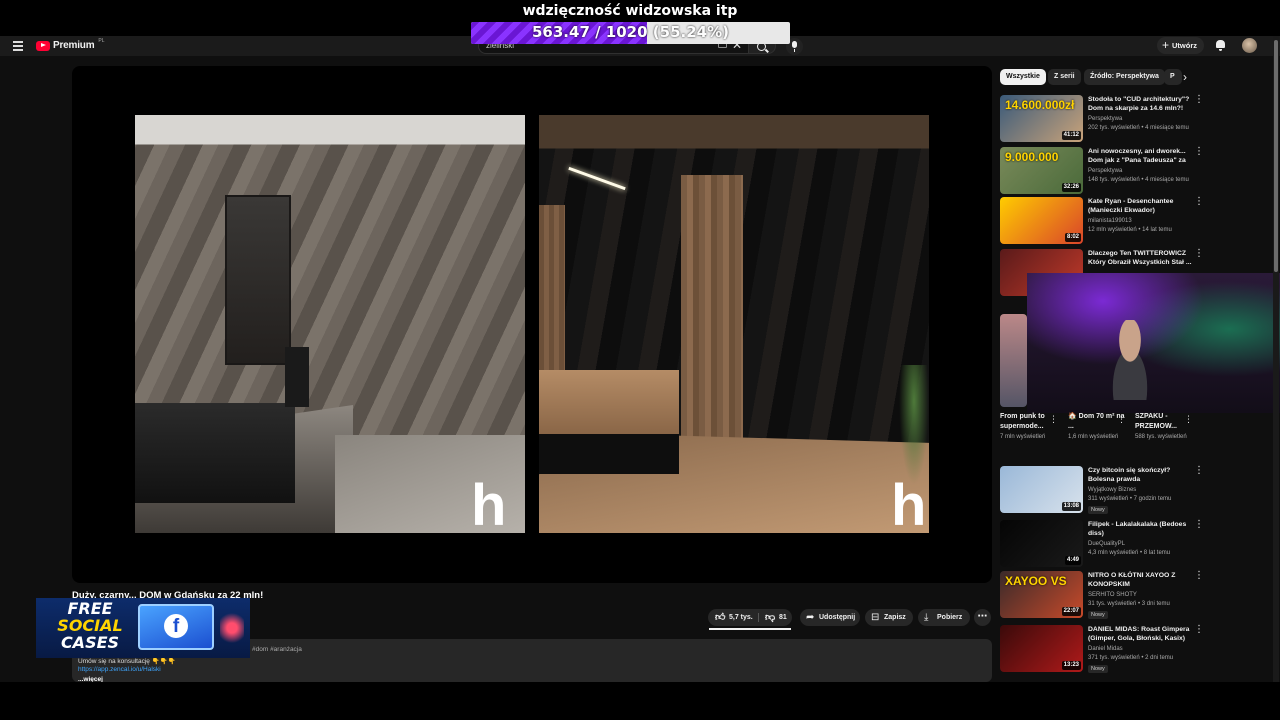 The width and height of the screenshot is (1280, 720). I want to click on video-meta: 371 tys. wyświetleń • 2 dni temu, so click(1131, 658).